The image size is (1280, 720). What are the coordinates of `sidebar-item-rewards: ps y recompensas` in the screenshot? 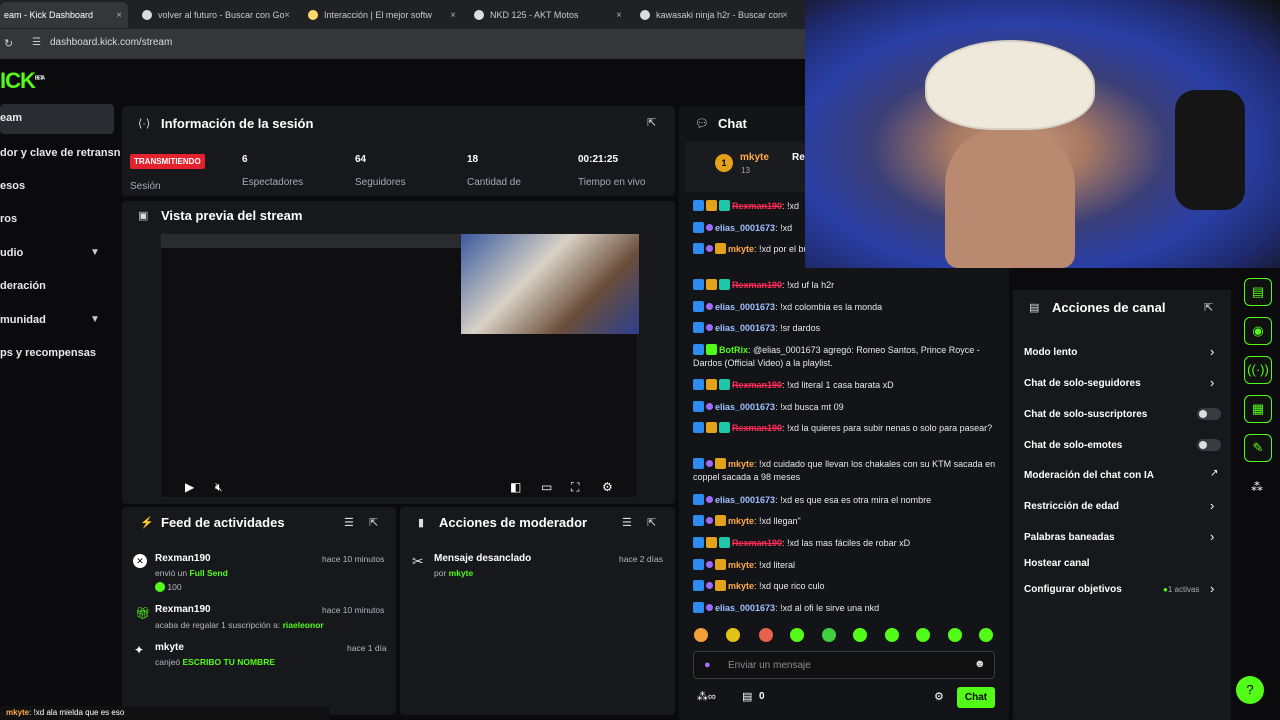 It's located at (48, 353).